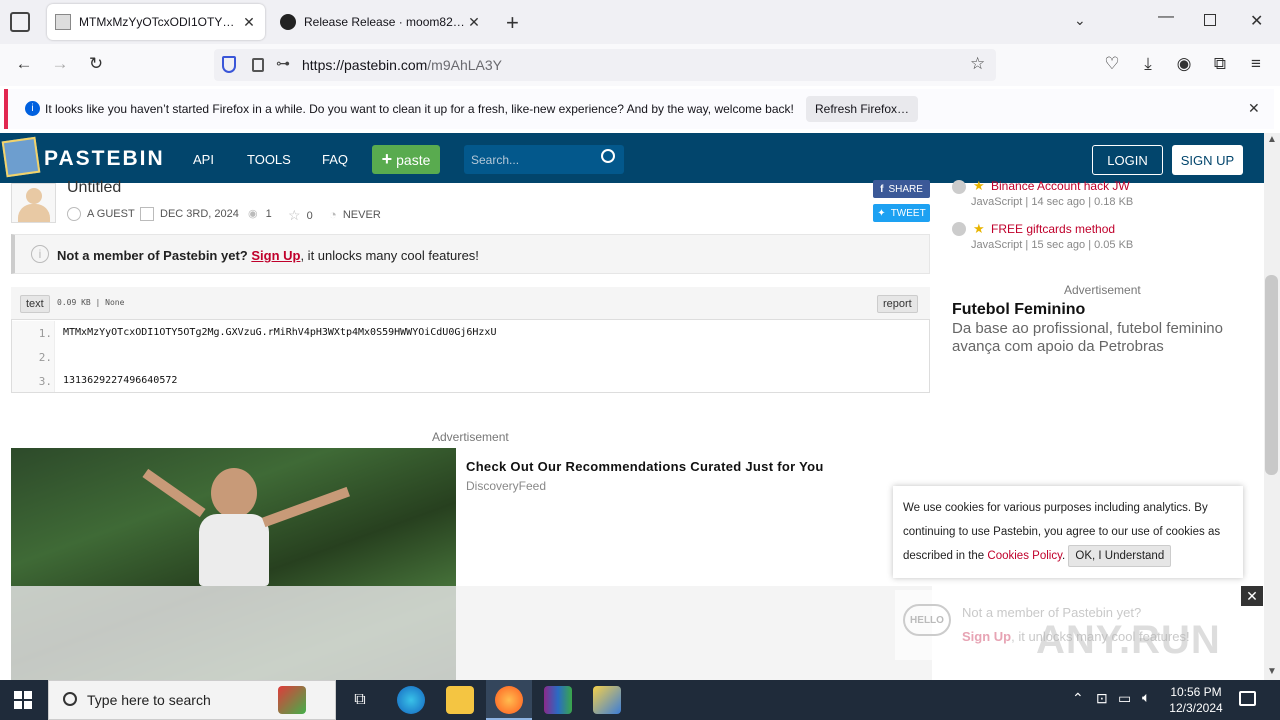  Describe the element at coordinates (360, 700) in the screenshot. I see `task-view-icon: ⧉` at that location.